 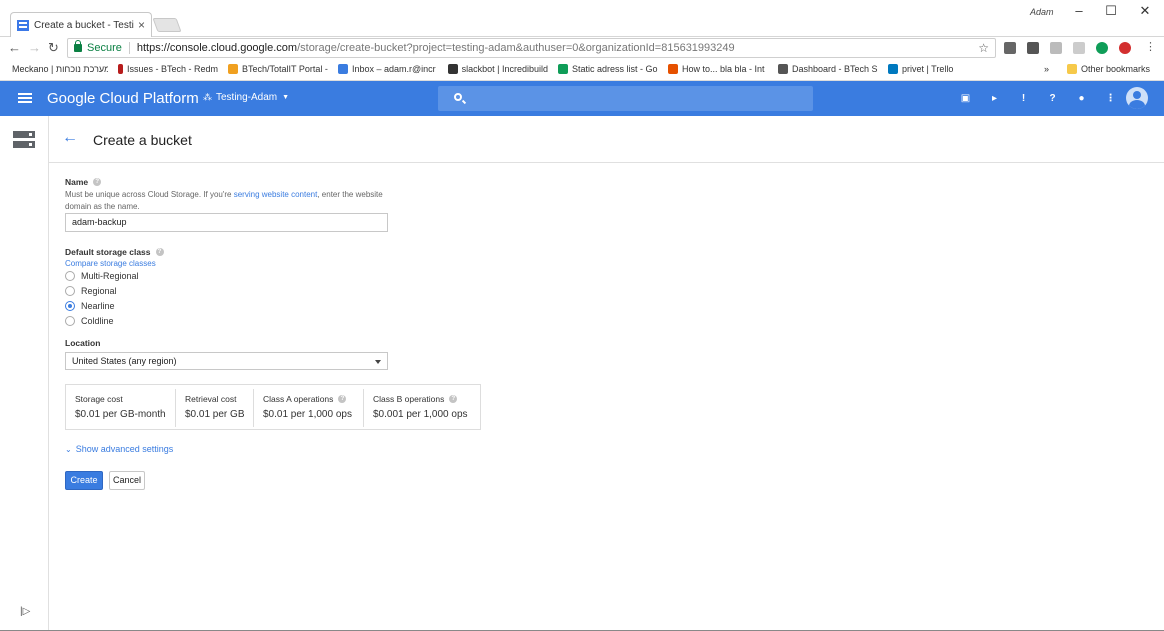 I want to click on serving-website-content-link: serving website content, so click(x=276, y=194).